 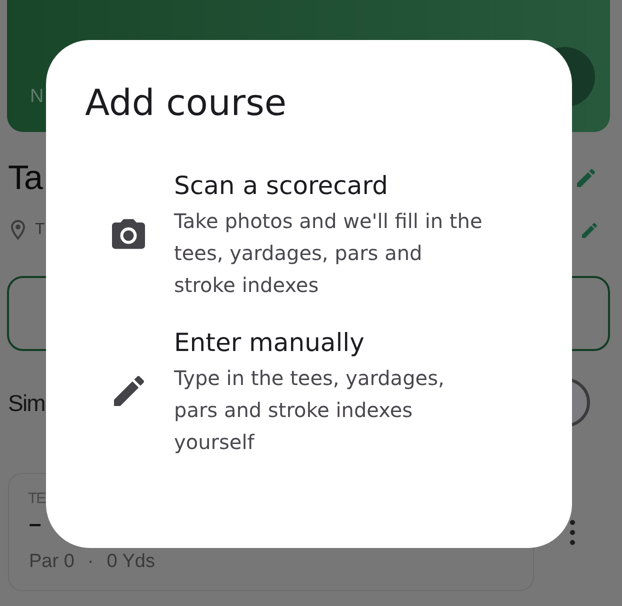 What do you see at coordinates (128, 233) in the screenshot?
I see `camera-icon` at bounding box center [128, 233].